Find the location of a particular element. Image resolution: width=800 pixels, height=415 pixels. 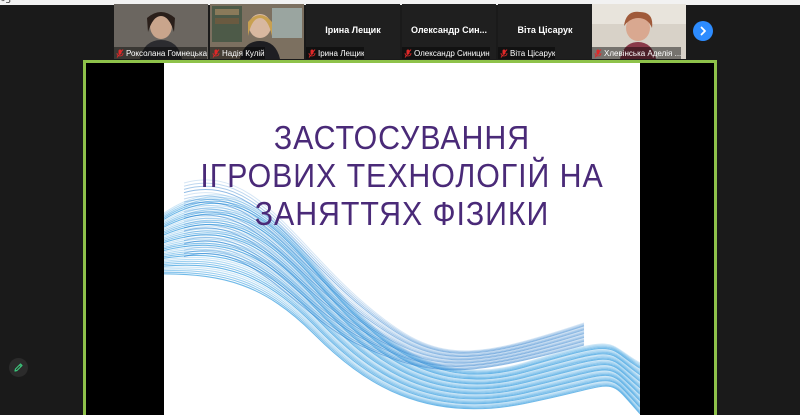

participant-tile: Роксолана Гомнецька is located at coordinates (161, 31).